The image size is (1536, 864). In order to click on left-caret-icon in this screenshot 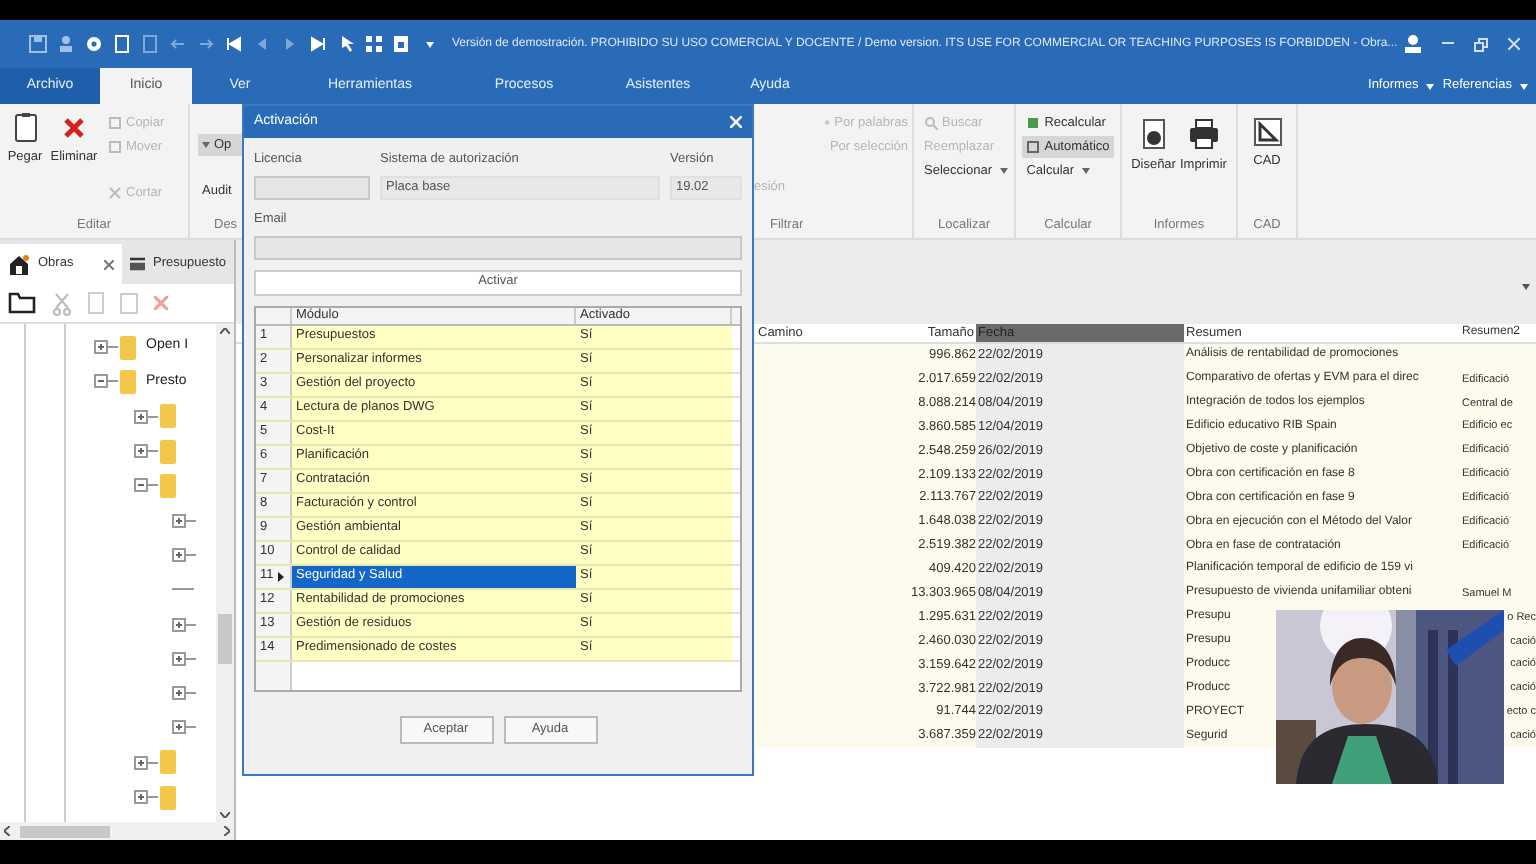, I will do `click(7, 831)`.